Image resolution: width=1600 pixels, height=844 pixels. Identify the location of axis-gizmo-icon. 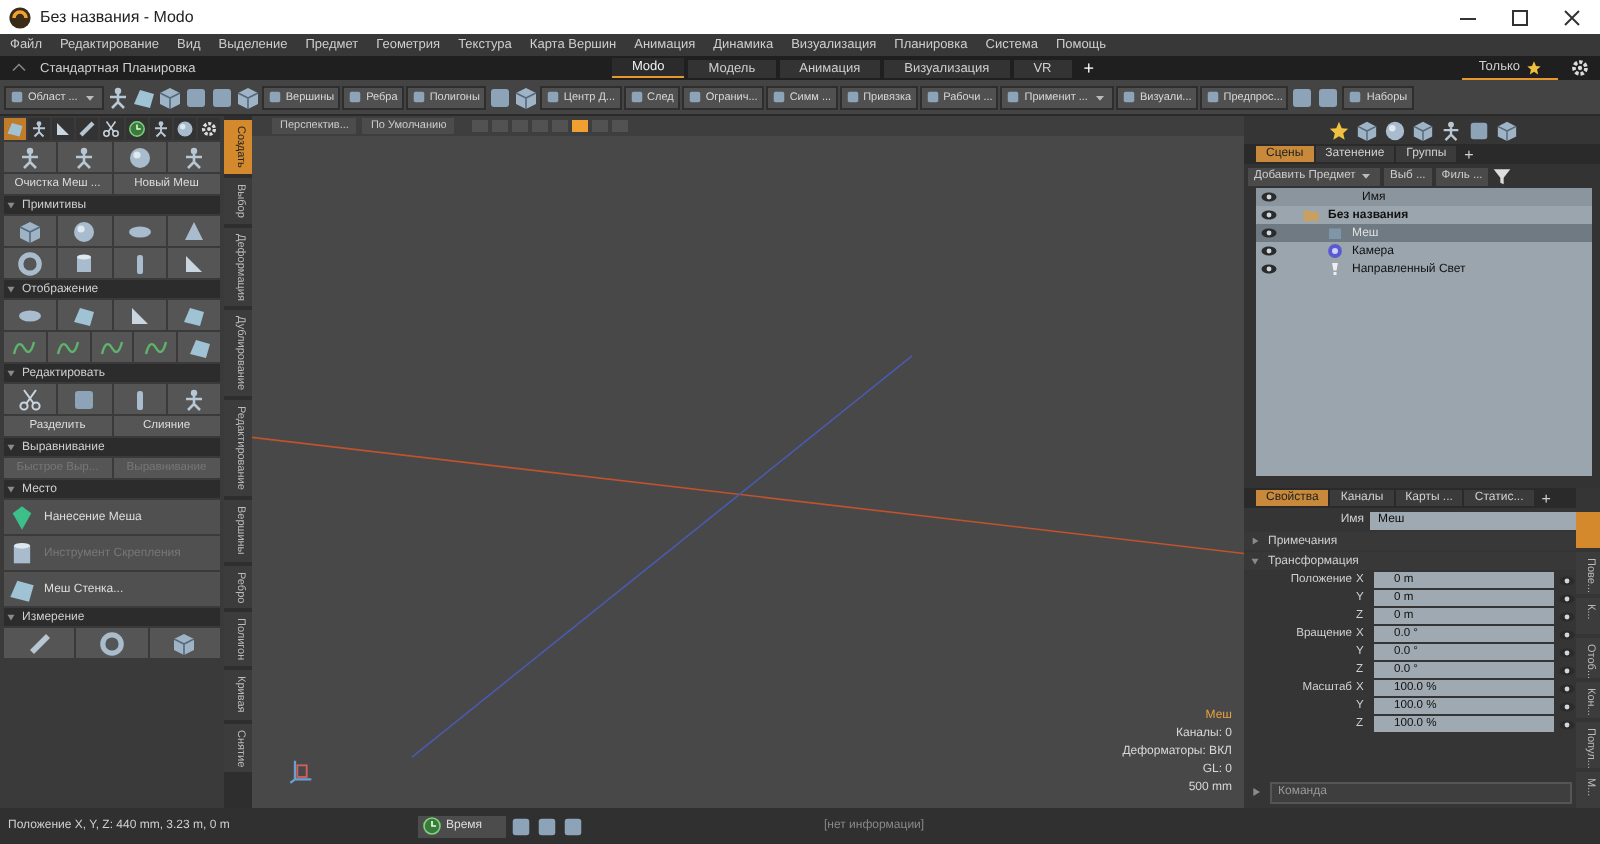
(302, 770).